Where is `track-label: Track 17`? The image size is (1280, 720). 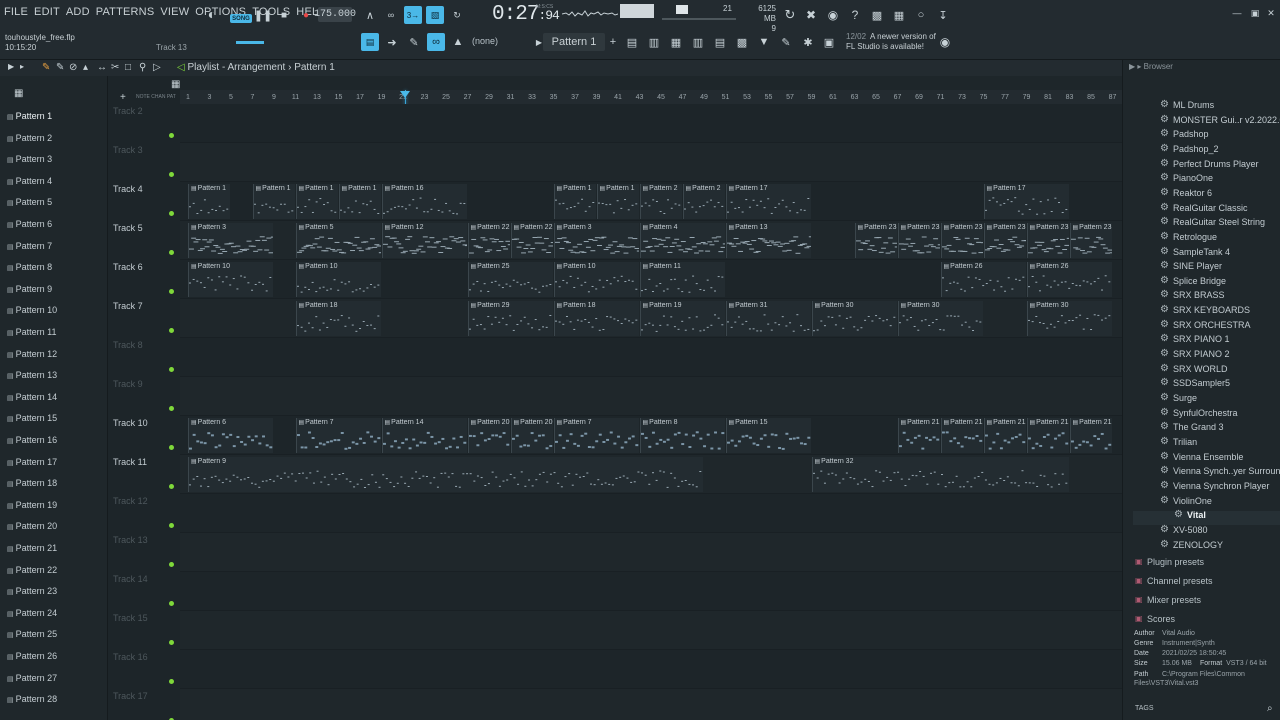
track-label: Track 17 is located at coordinates (130, 696).